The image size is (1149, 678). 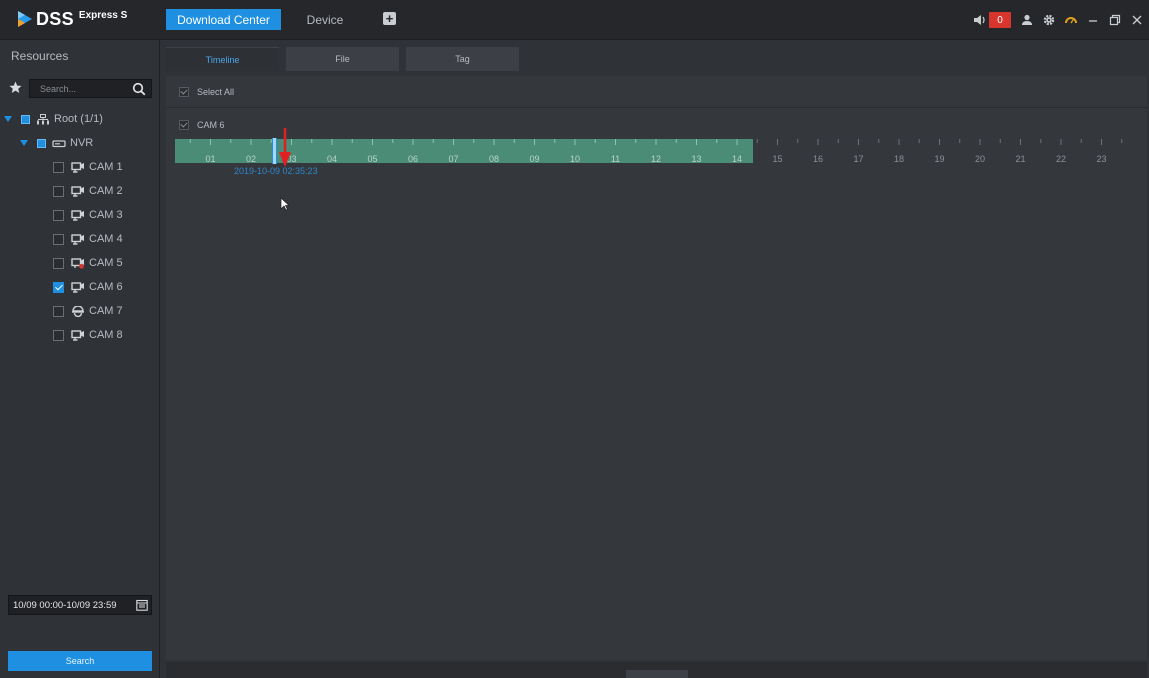 What do you see at coordinates (979, 20) in the screenshot?
I see `speaker-icon` at bounding box center [979, 20].